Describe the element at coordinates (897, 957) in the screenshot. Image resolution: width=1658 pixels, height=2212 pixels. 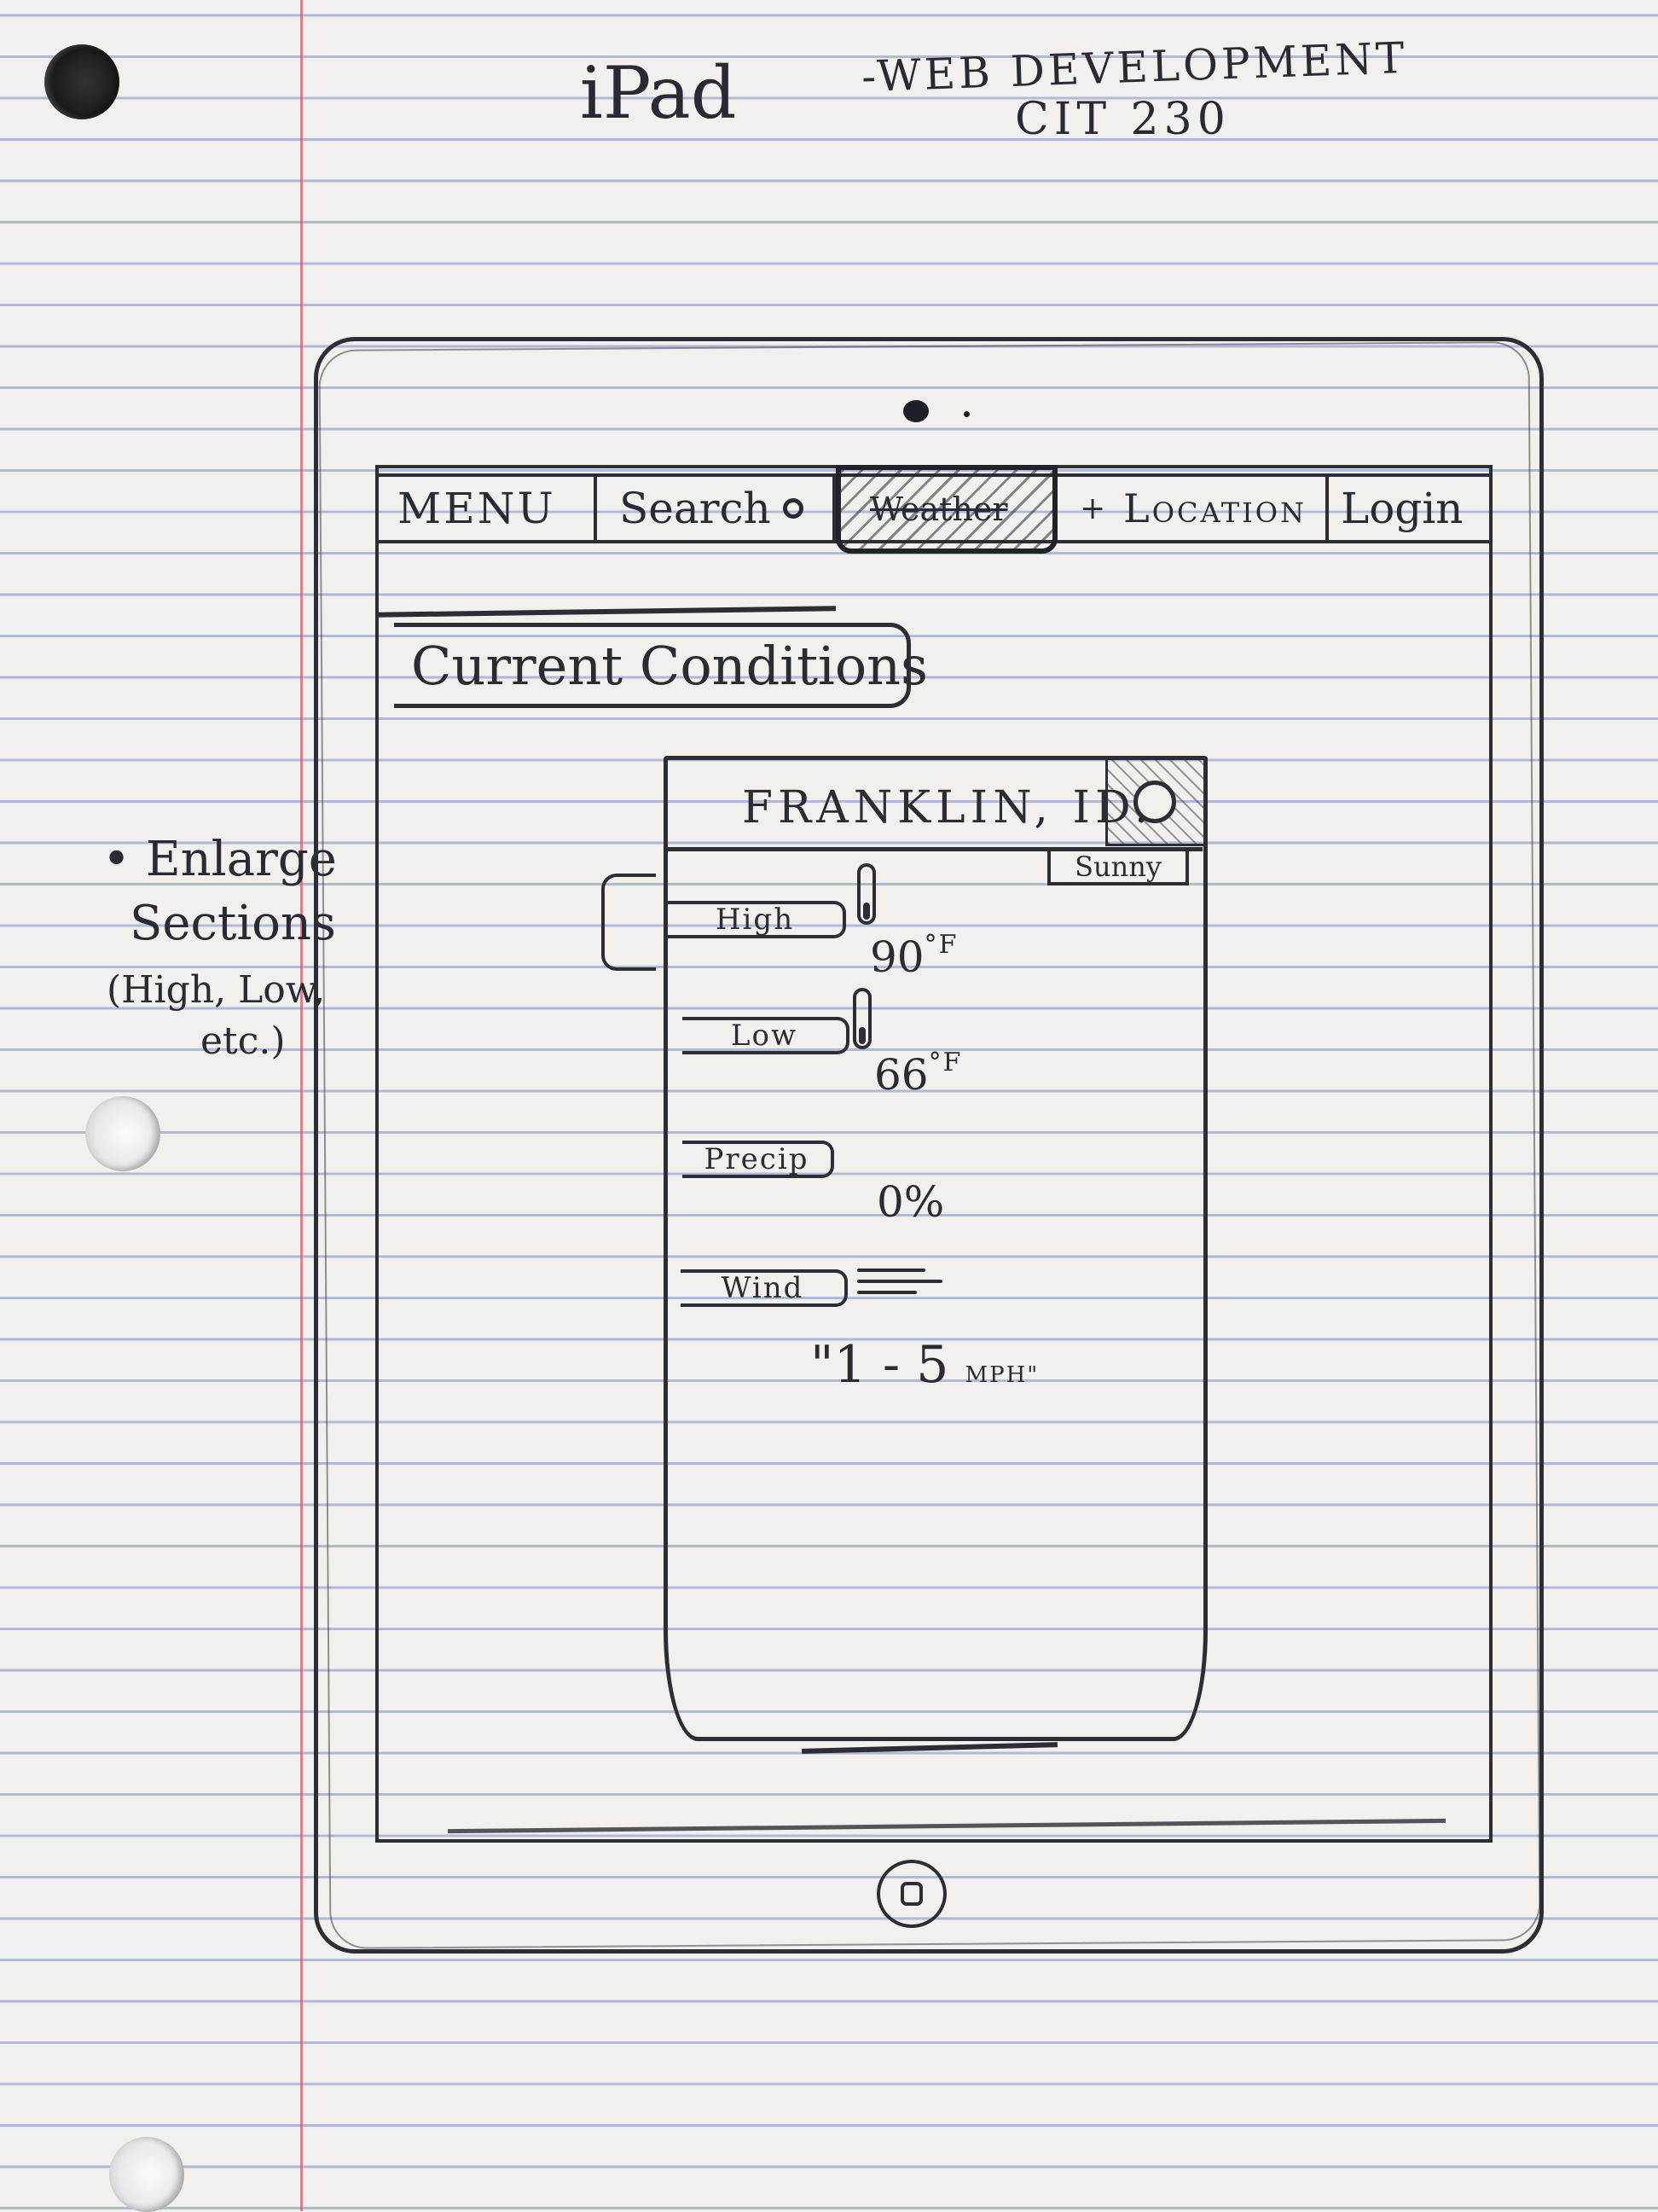
I see `high-number: 90` at that location.